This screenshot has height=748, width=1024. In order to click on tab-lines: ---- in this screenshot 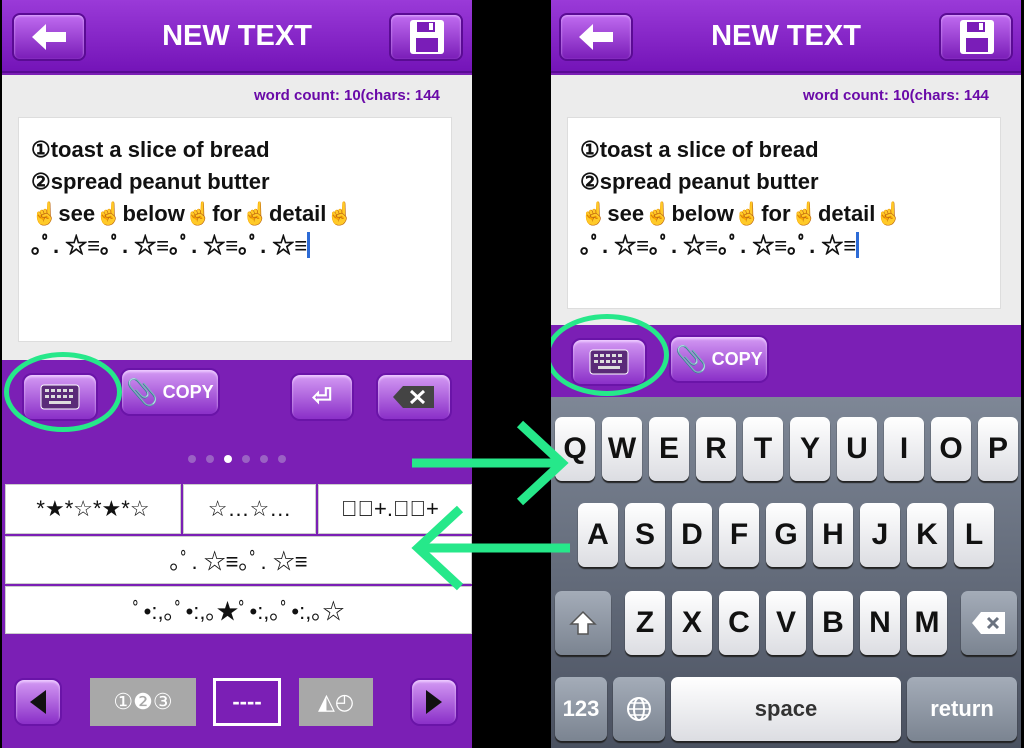, I will do `click(247, 702)`.